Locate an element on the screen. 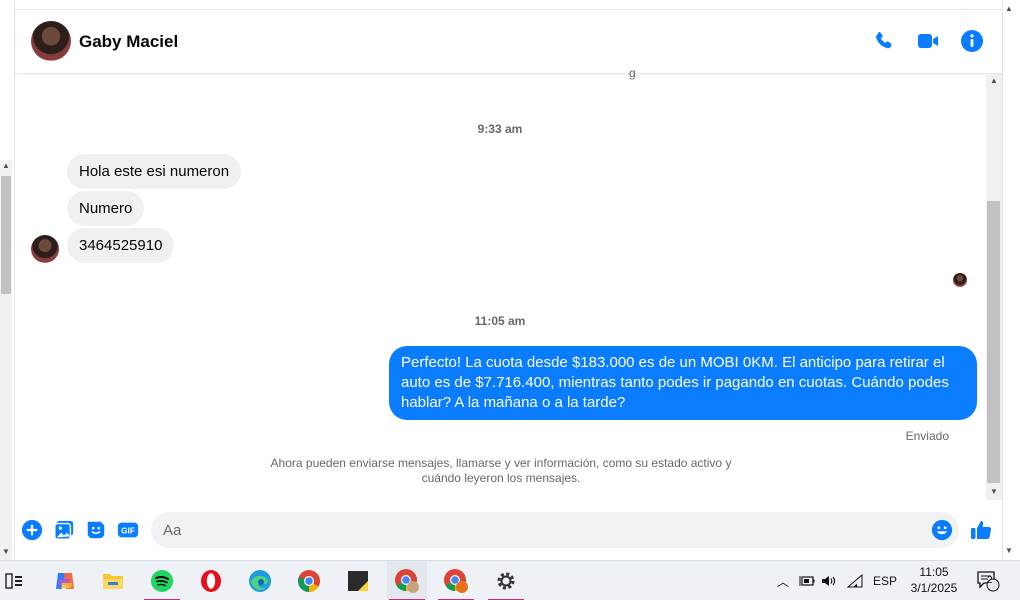  like-icon is located at coordinates (981, 530).